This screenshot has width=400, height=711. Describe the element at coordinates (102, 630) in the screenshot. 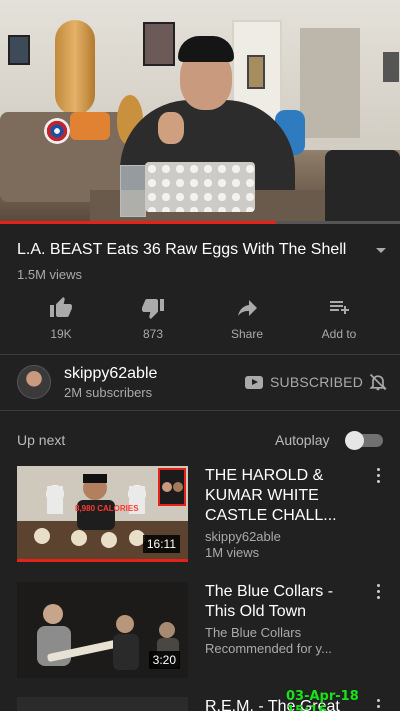

I see `video-thumbnail: 3:20` at that location.